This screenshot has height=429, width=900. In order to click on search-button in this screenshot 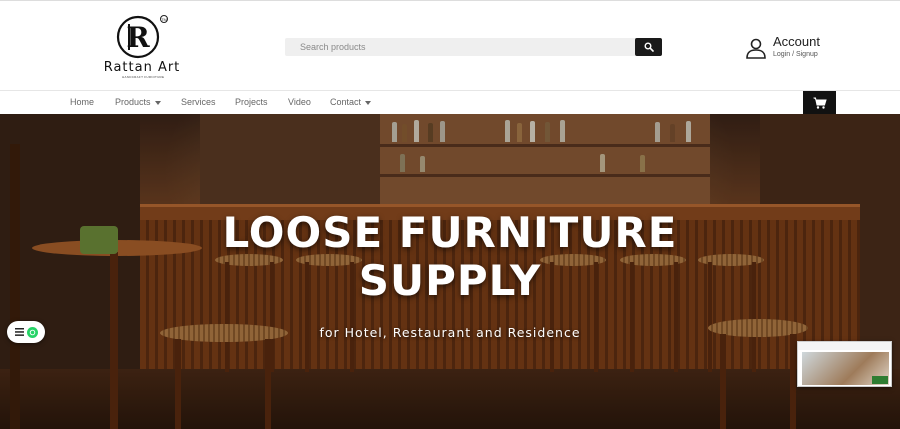, I will do `click(648, 47)`.